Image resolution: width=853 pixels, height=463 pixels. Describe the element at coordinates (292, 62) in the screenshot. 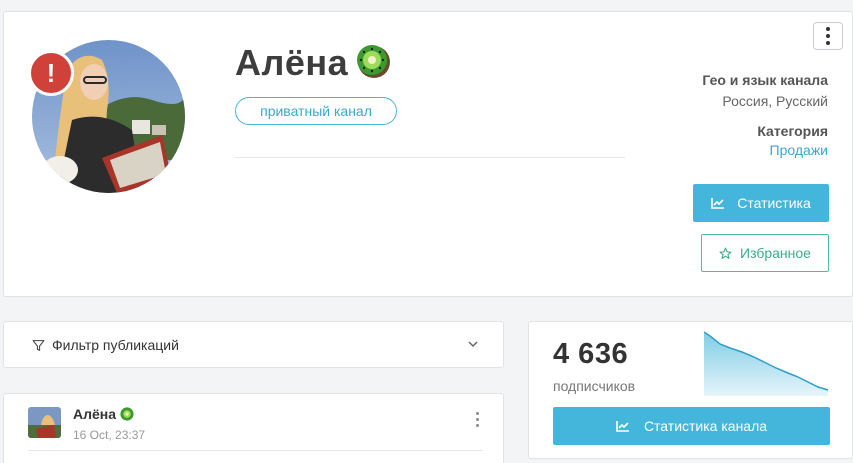

I see `channel-name: Алёна` at that location.